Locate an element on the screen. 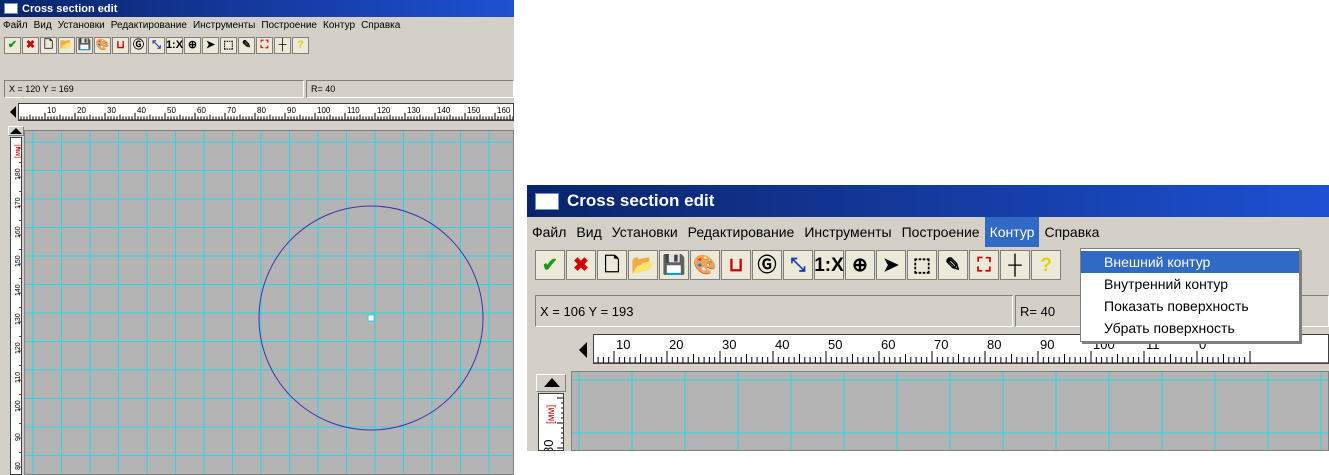 The image size is (1329, 475). coords-field: X = 106 Y = 193 is located at coordinates (774, 311).